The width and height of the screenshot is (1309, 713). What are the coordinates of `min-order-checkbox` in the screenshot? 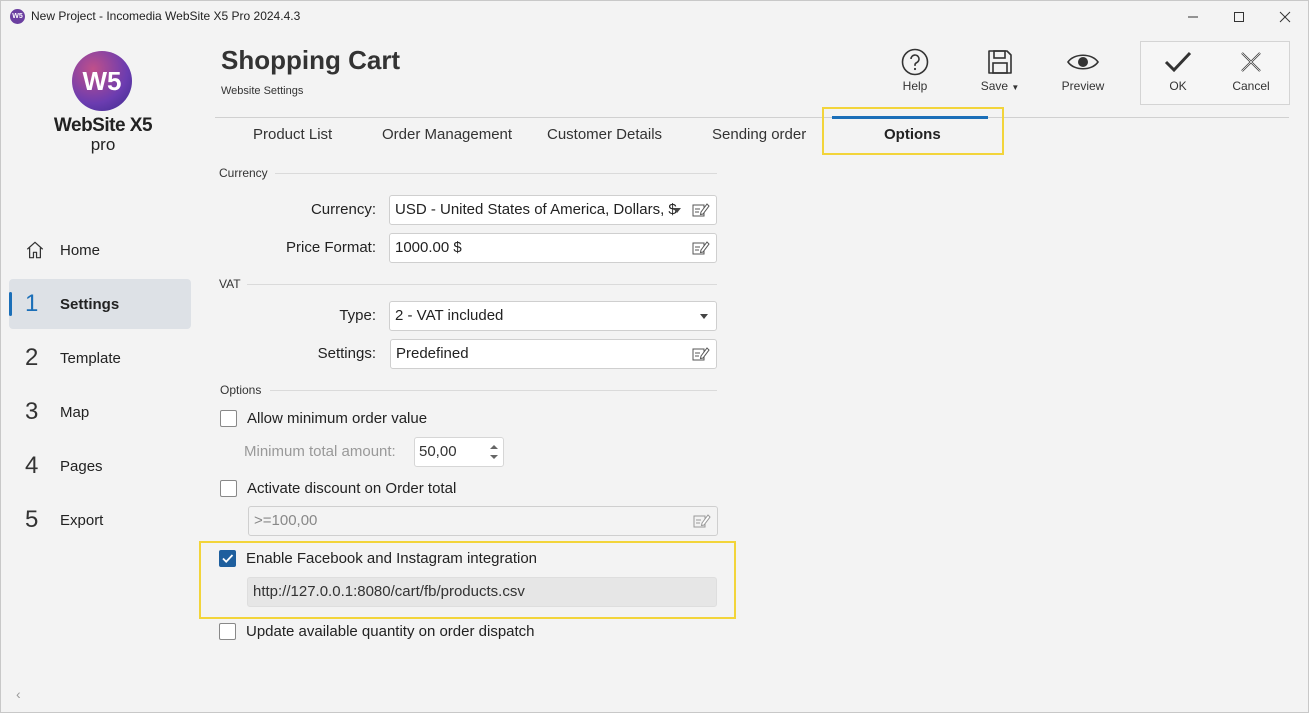 It's located at (228, 418).